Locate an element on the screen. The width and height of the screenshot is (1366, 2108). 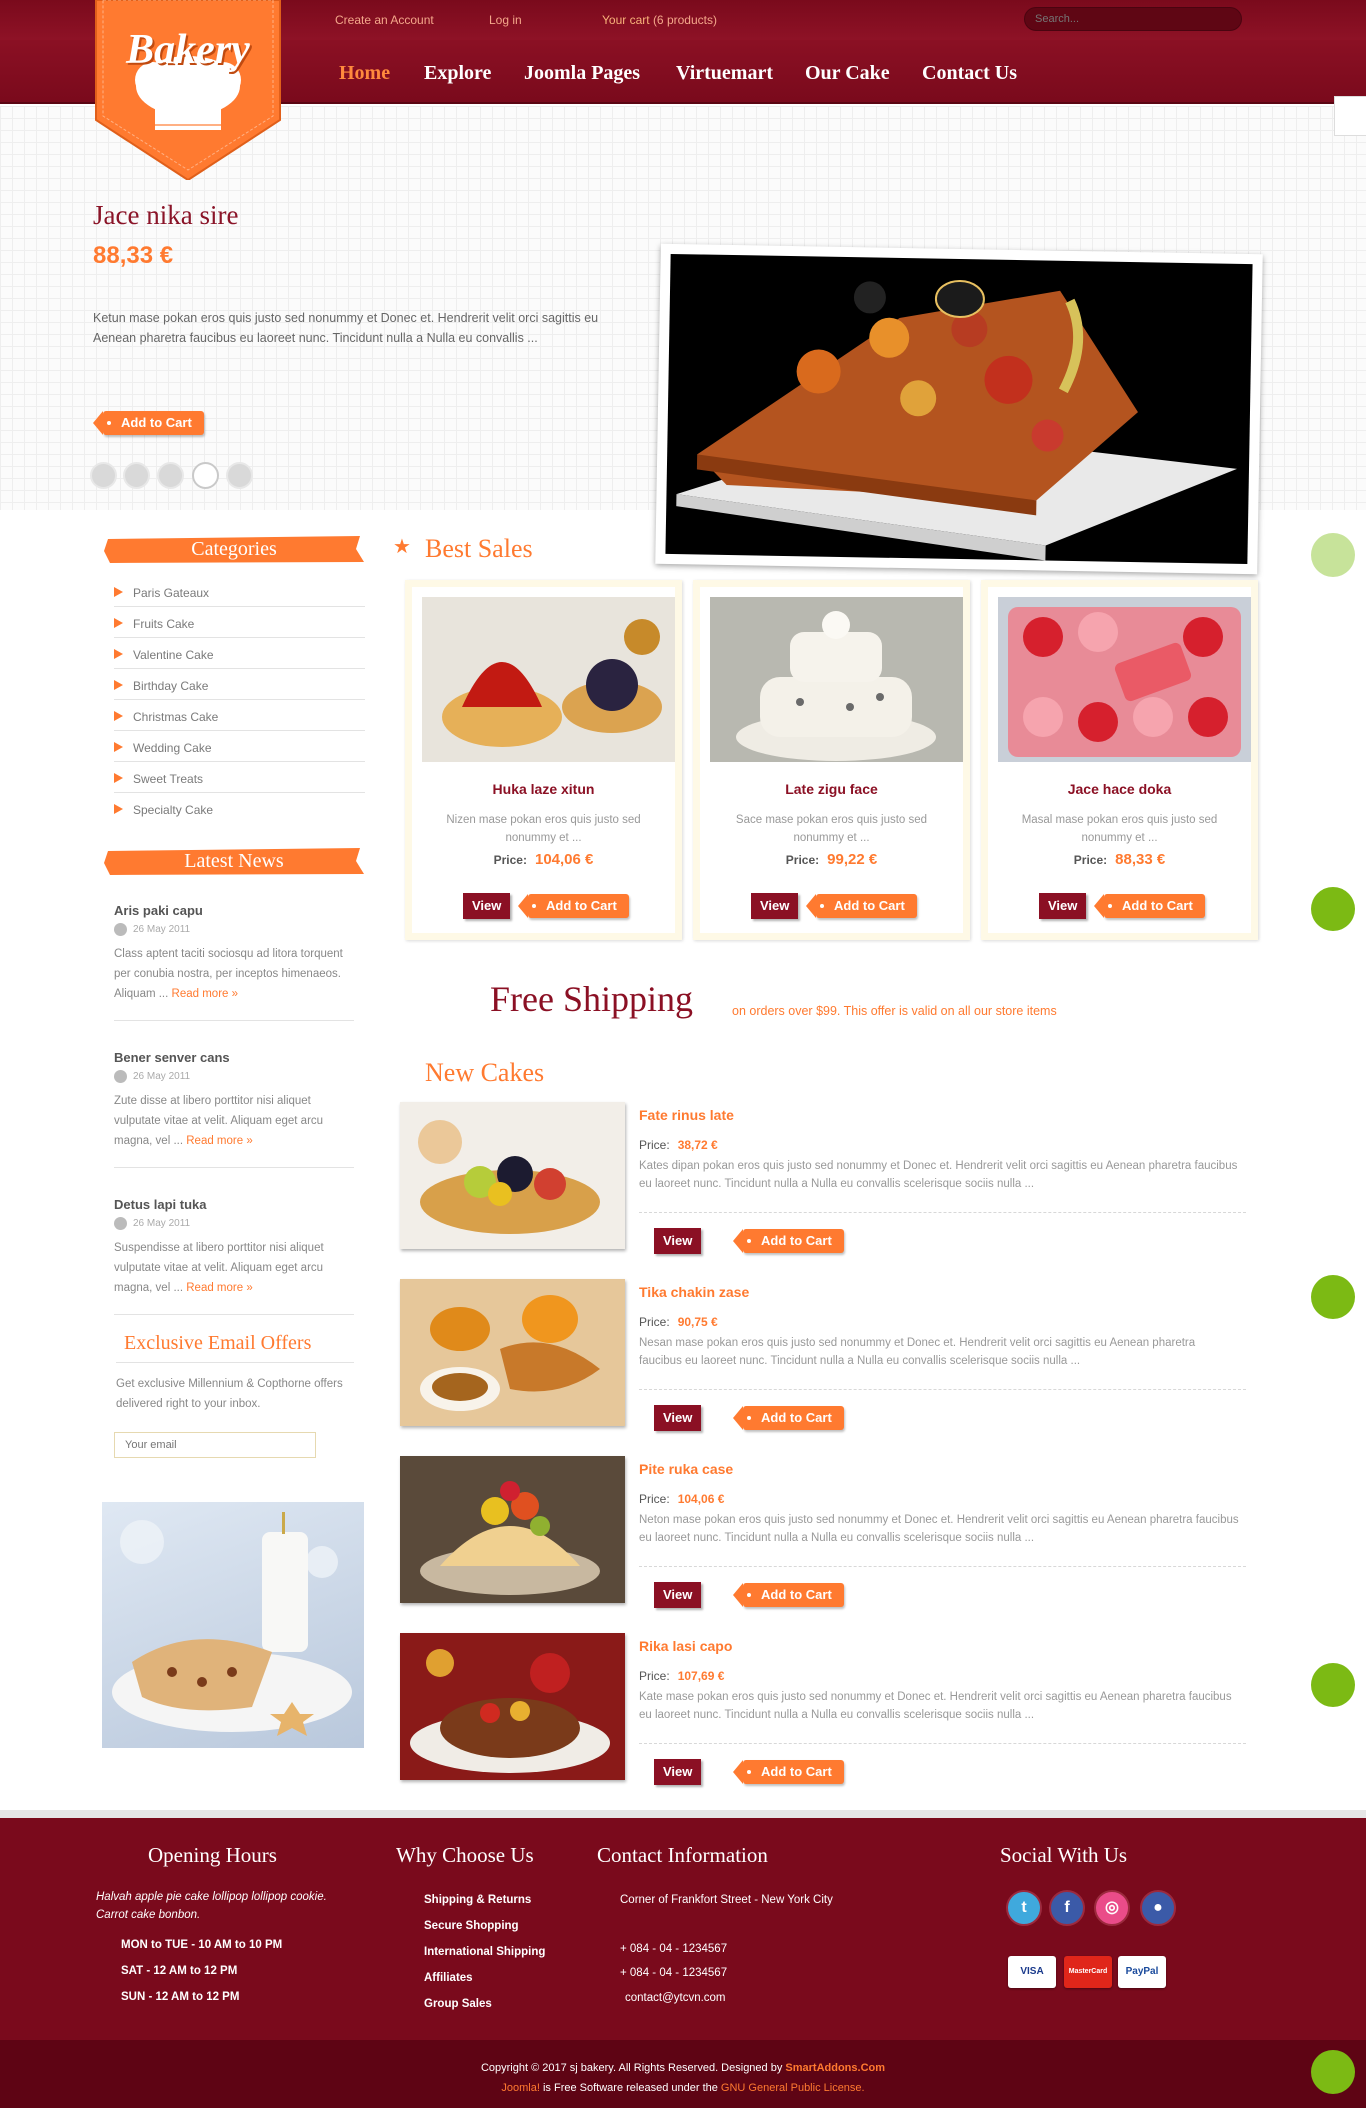
login-link: Log in is located at coordinates (505, 20).